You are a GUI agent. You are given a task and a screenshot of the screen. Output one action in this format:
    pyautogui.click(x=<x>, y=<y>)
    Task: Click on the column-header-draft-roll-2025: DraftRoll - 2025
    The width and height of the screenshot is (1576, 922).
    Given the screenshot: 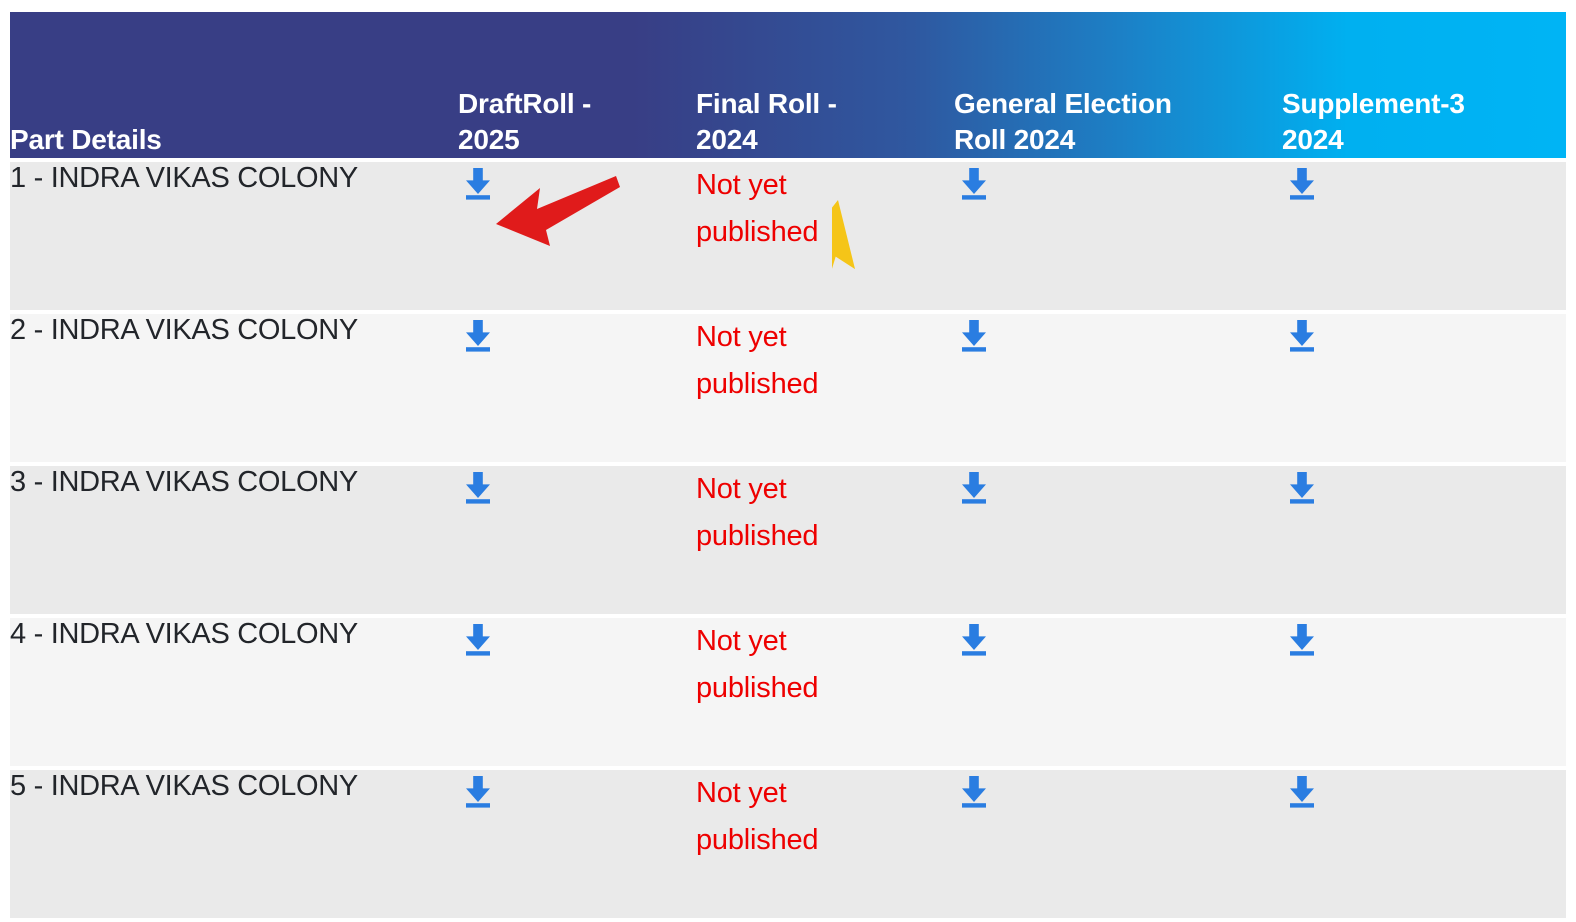 What is the action you would take?
    pyautogui.click(x=577, y=85)
    